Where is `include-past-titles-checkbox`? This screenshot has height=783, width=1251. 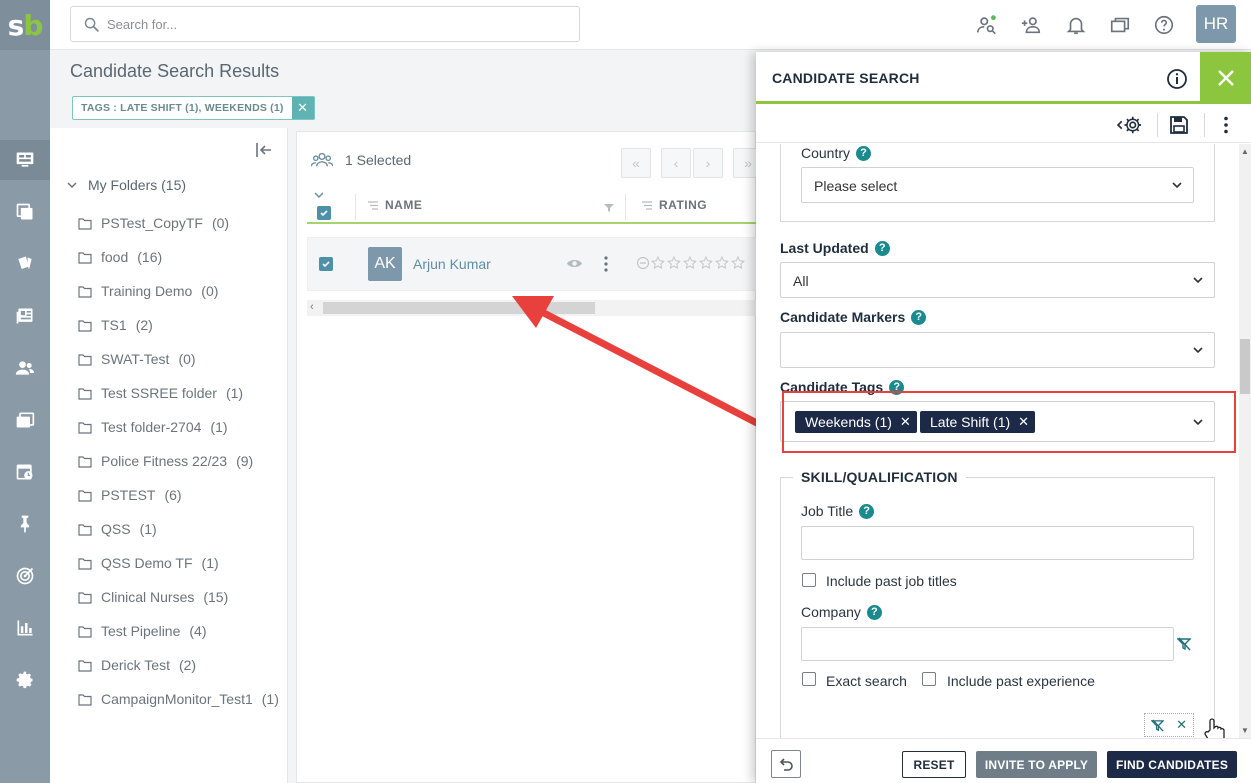
include-past-titles-checkbox is located at coordinates (809, 580).